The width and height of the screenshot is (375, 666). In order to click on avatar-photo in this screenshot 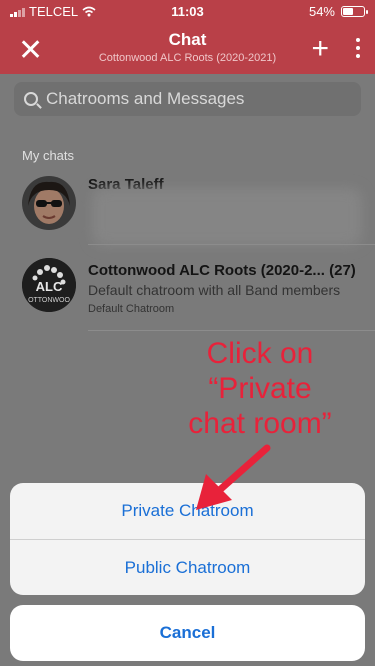, I will do `click(49, 203)`.